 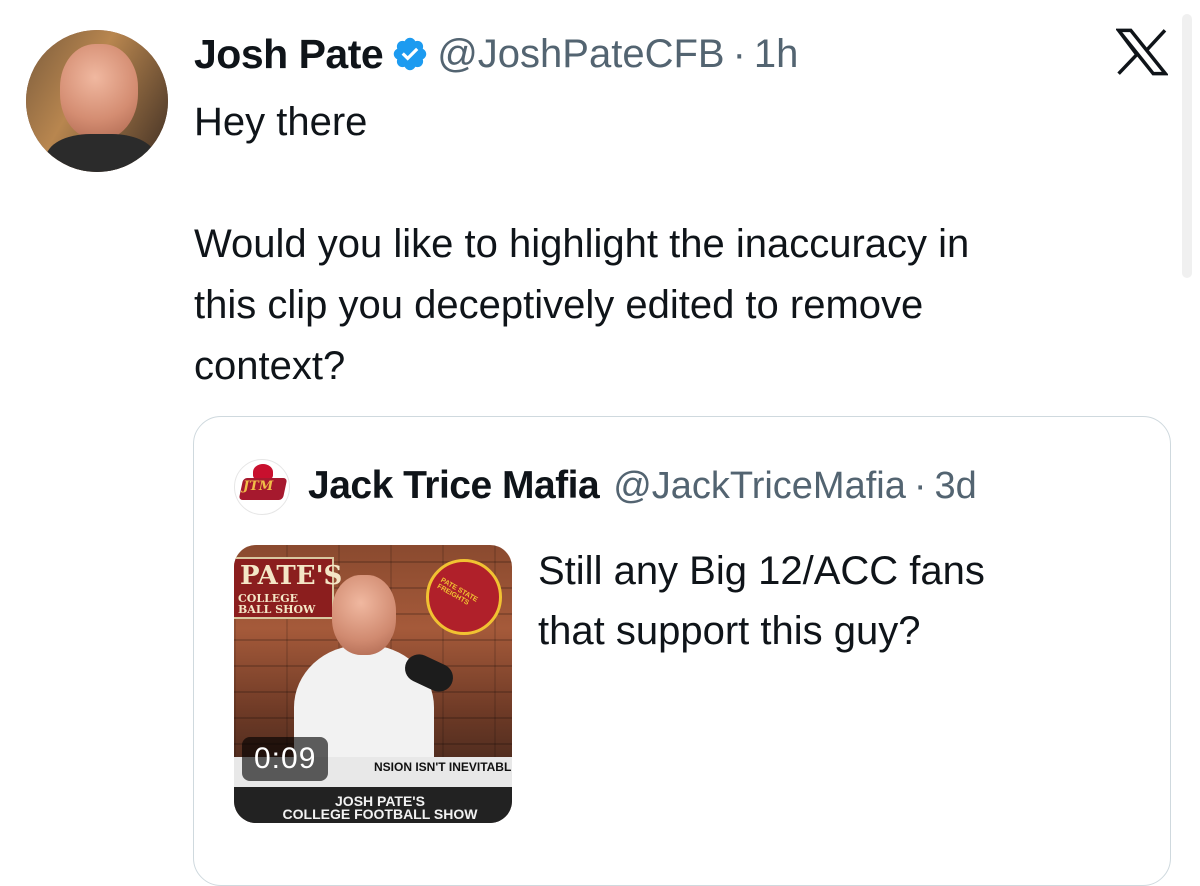 I want to click on verified-badge-icon, so click(x=410, y=54).